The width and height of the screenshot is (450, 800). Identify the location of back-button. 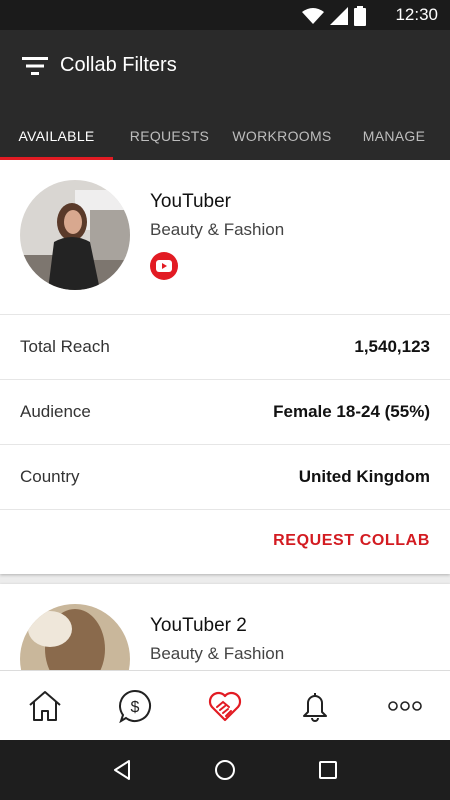
(122, 770).